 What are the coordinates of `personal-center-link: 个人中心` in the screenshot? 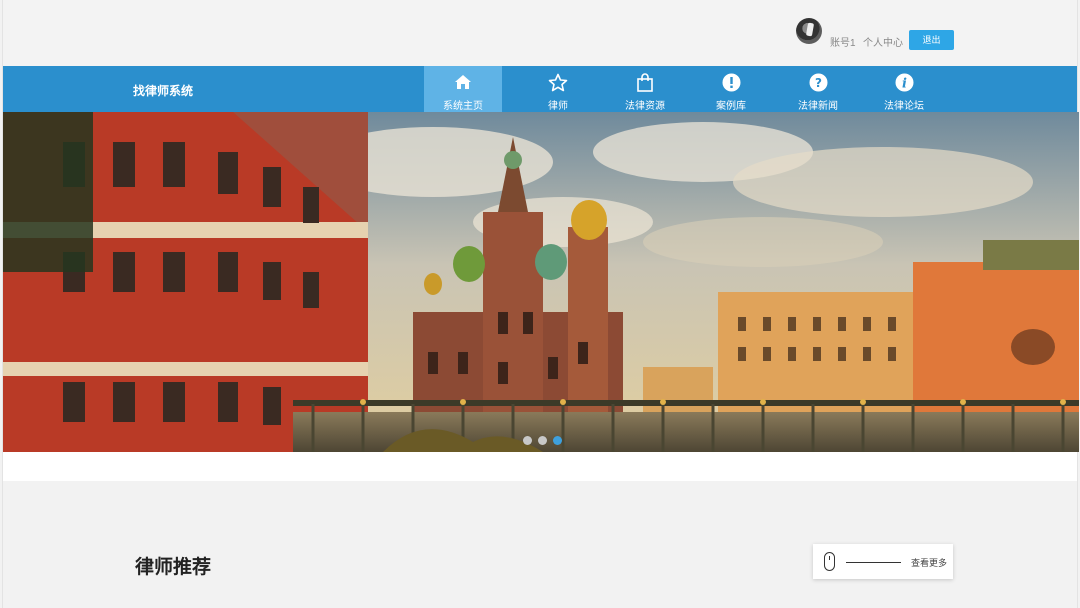 It's located at (883, 41).